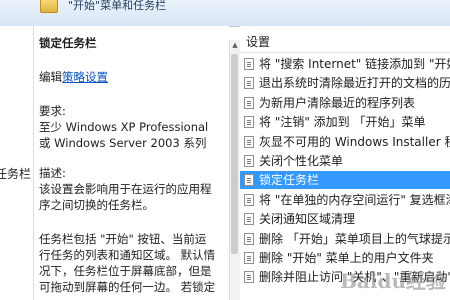  I want to click on tree-item-taskbar: 任务栏, so click(15, 174).